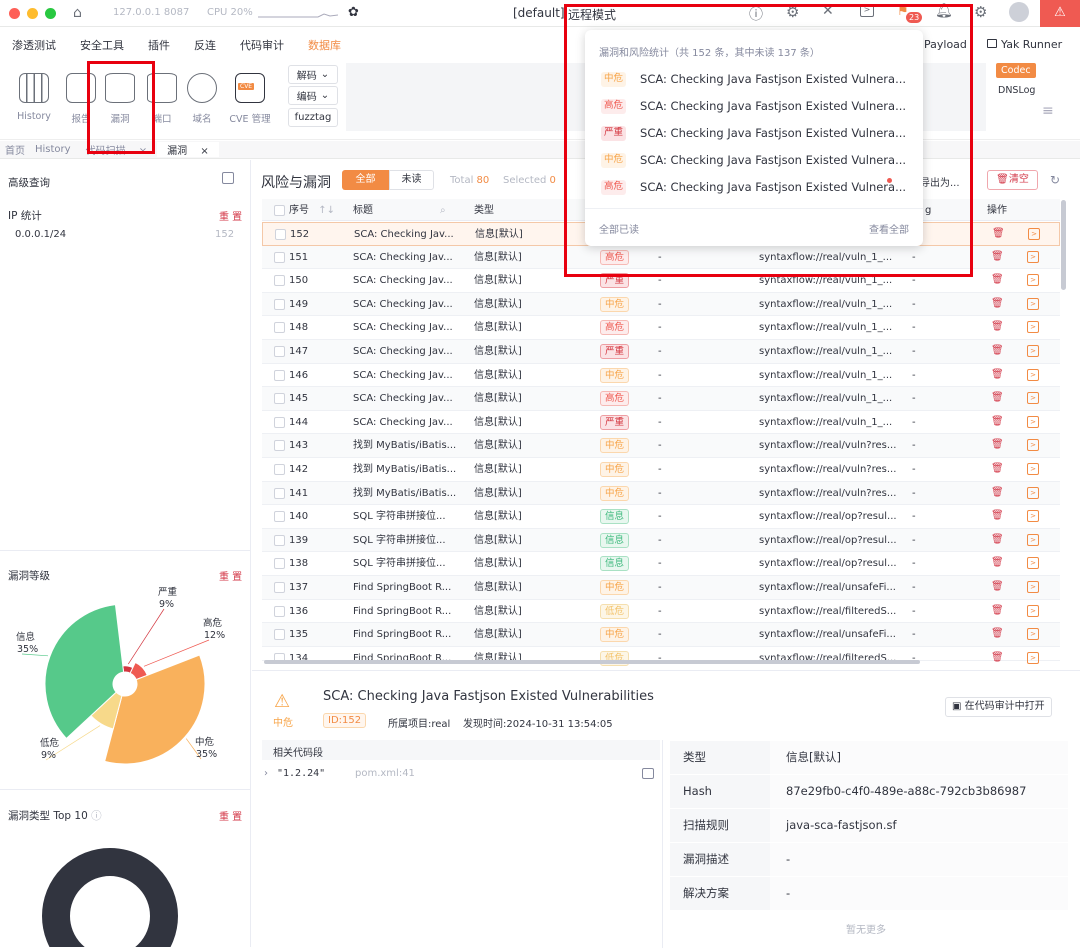 The width and height of the screenshot is (1080, 948). I want to click on menu-database: 数据库, so click(324, 45).